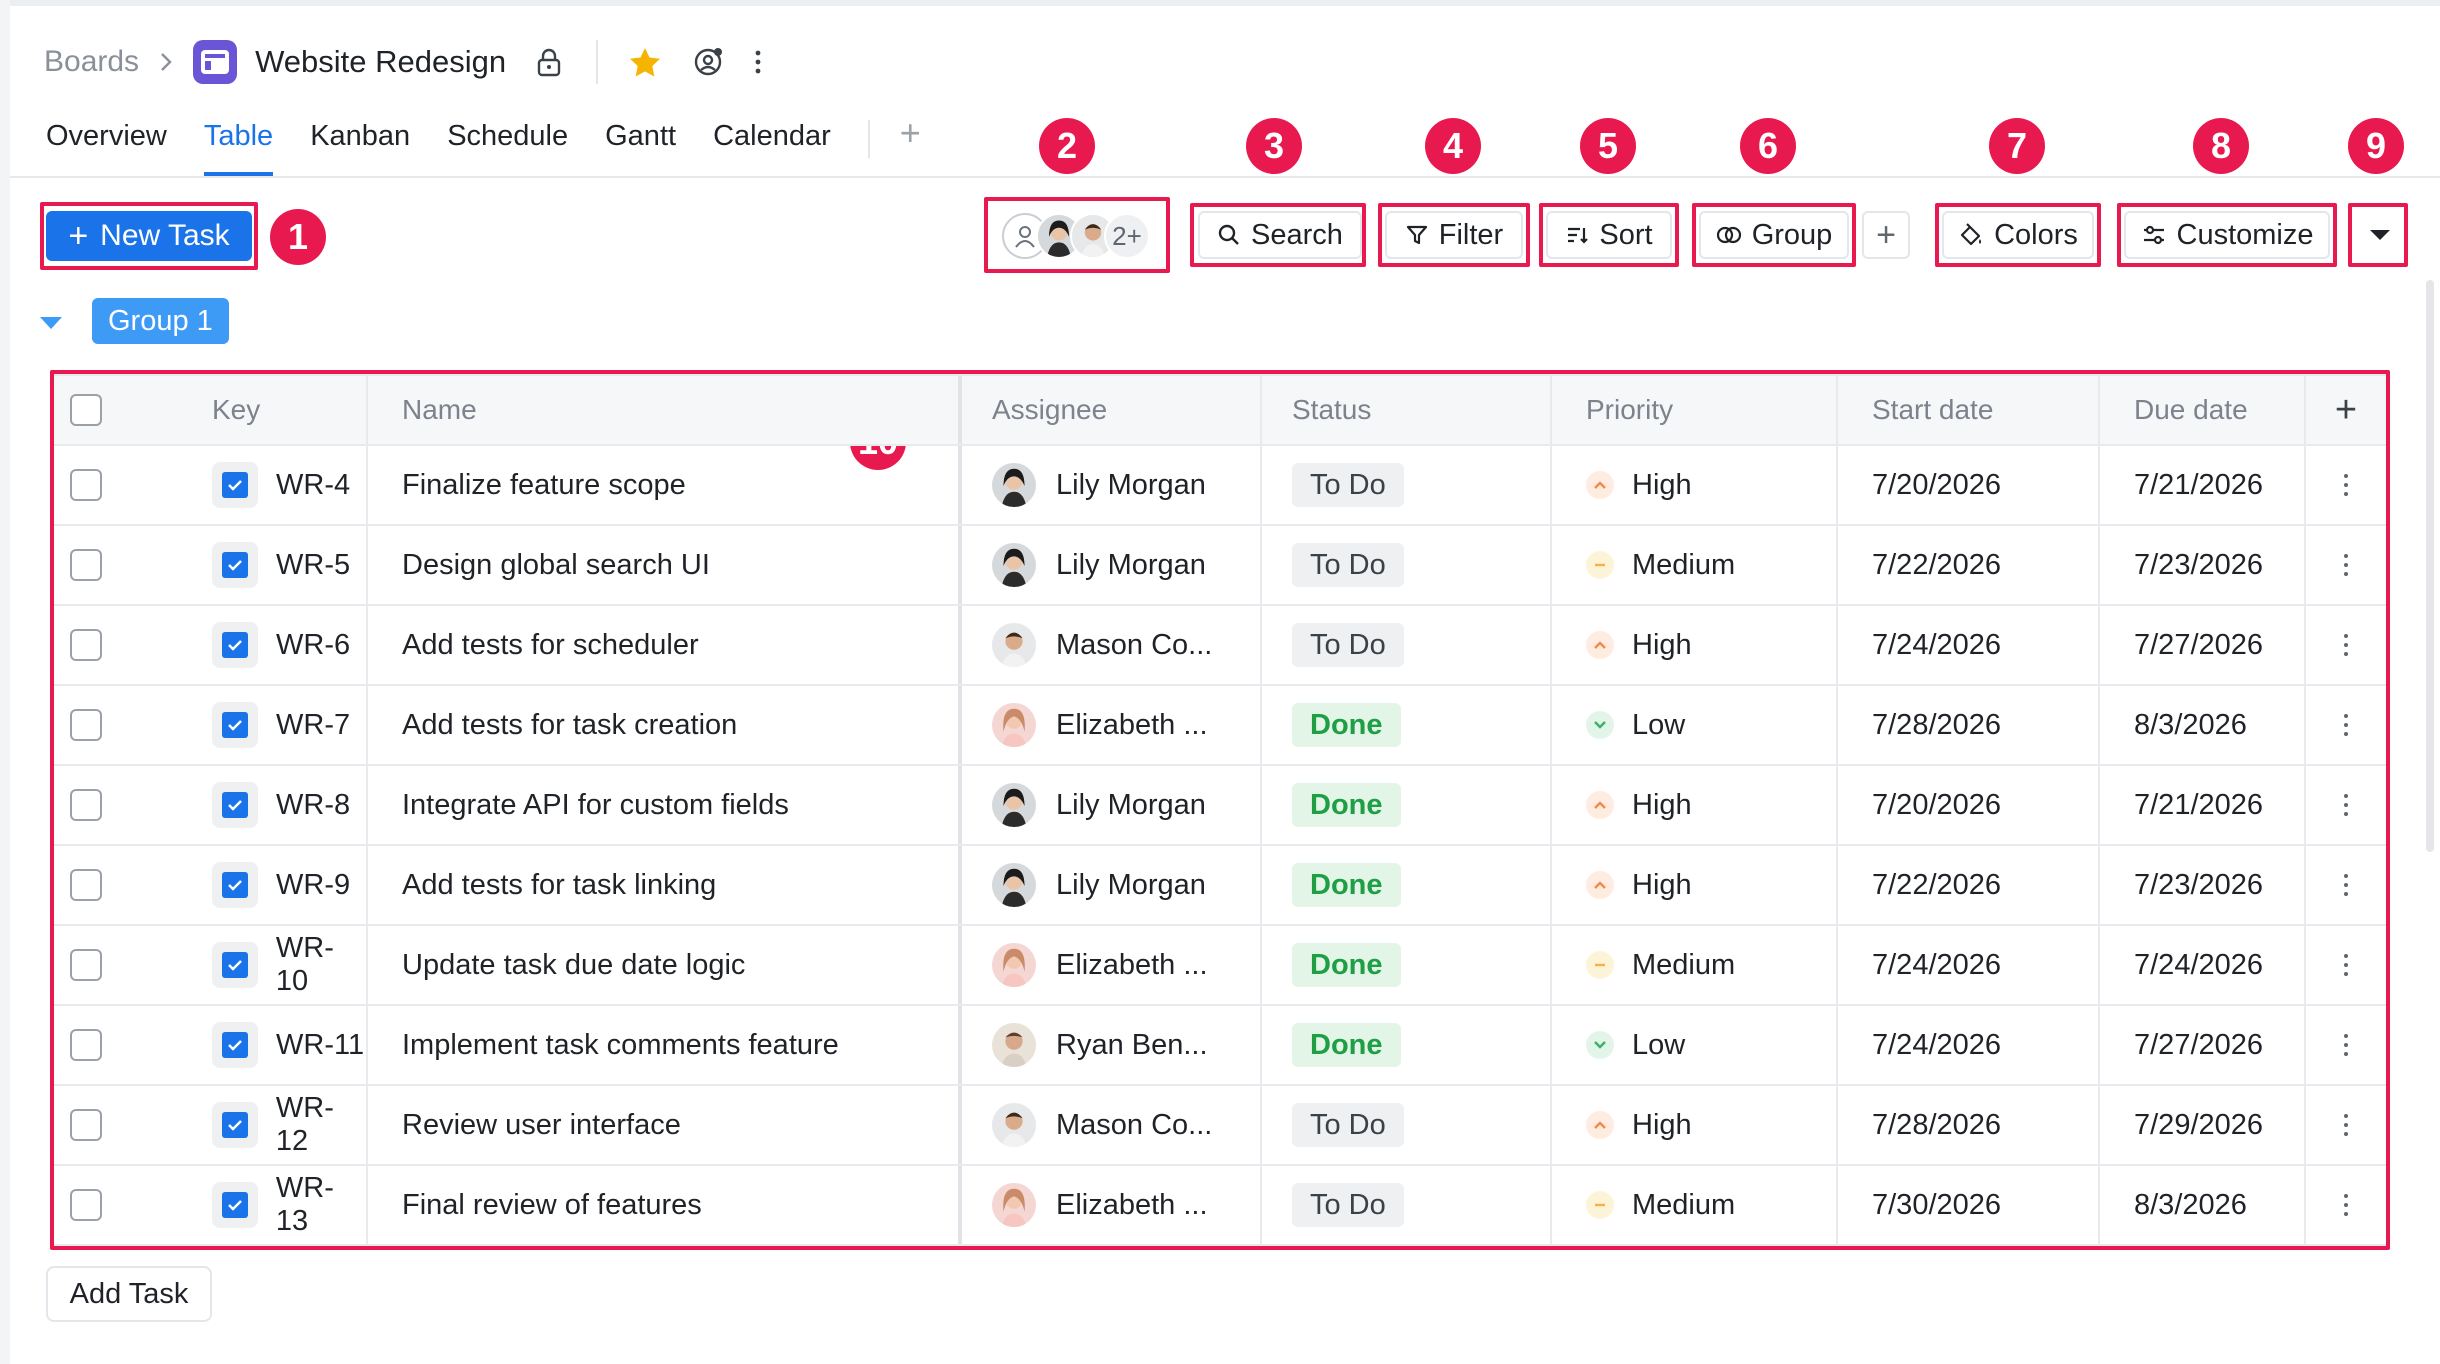 The height and width of the screenshot is (1364, 2440). Describe the element at coordinates (1886, 235) in the screenshot. I see `add-toolbar-item-button: +` at that location.